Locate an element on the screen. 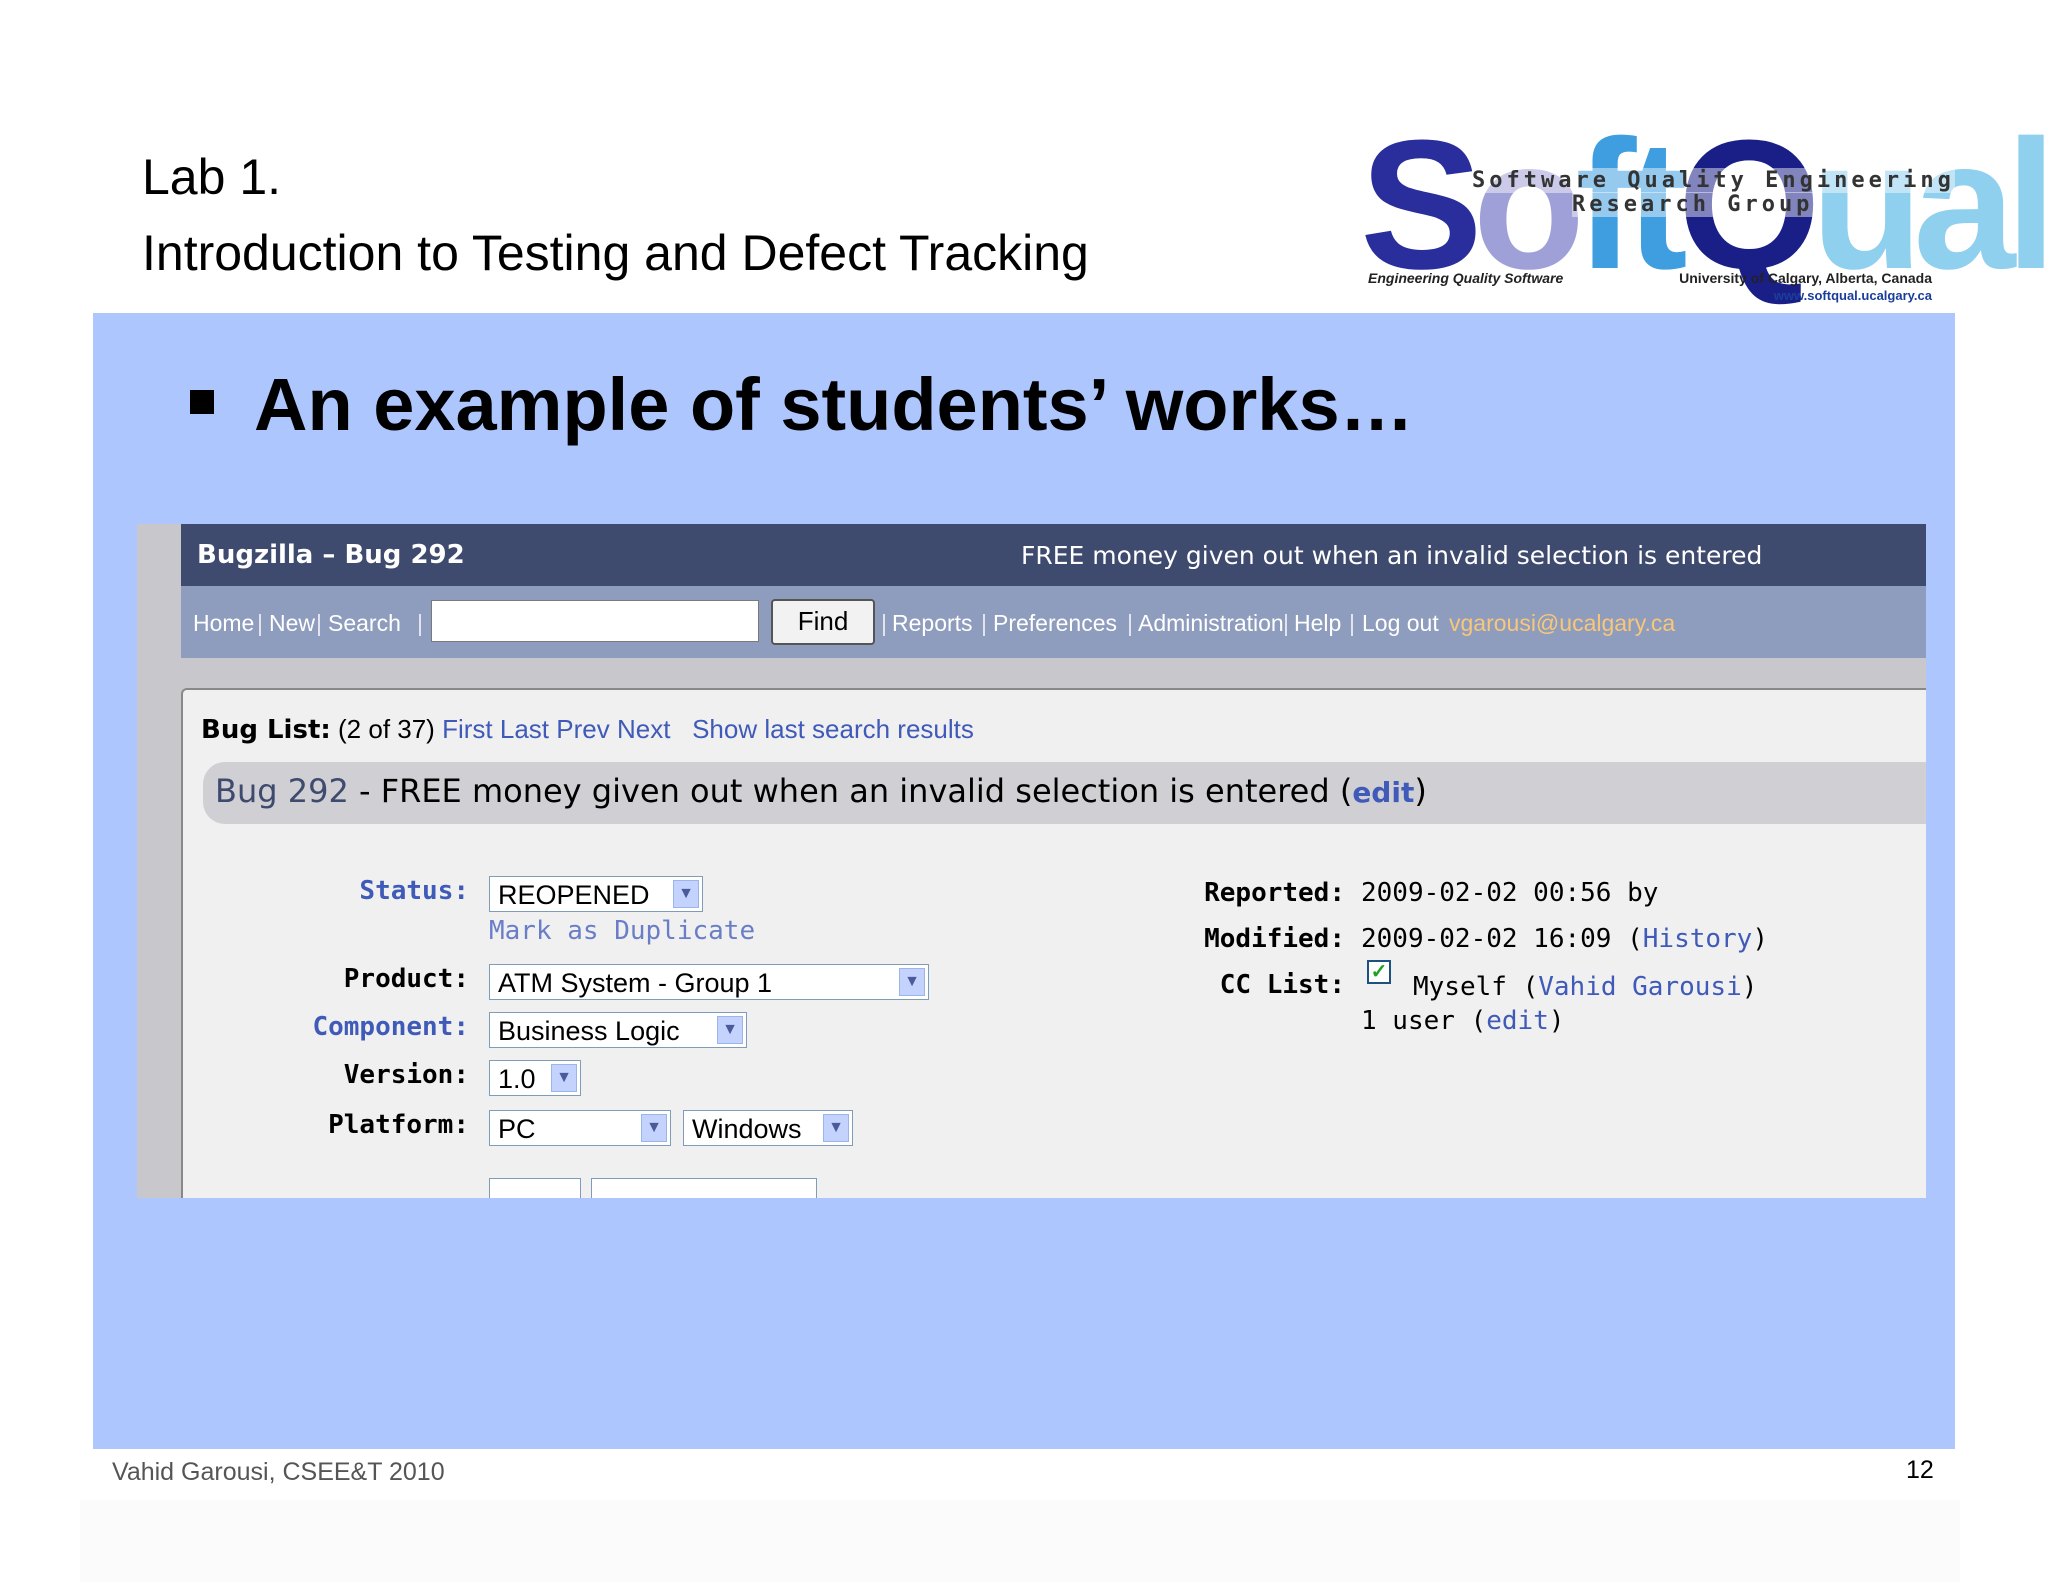 The image size is (2048, 1582). cc-count-row: 1 user (edit) is located at coordinates (1463, 1021).